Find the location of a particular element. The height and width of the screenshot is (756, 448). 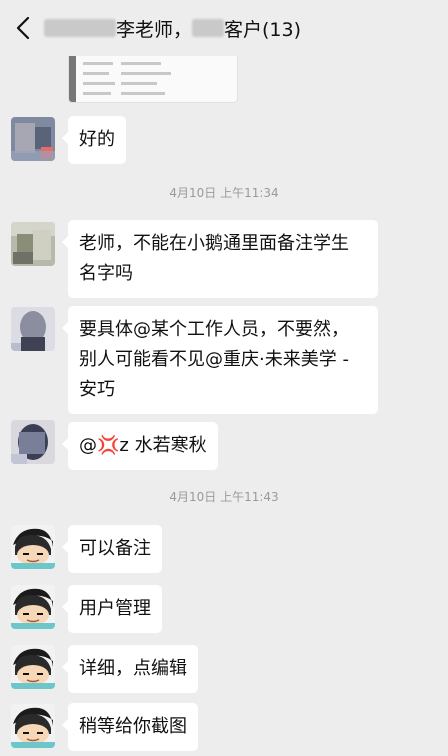

message-bubble: 用户管理 is located at coordinates (112, 609).